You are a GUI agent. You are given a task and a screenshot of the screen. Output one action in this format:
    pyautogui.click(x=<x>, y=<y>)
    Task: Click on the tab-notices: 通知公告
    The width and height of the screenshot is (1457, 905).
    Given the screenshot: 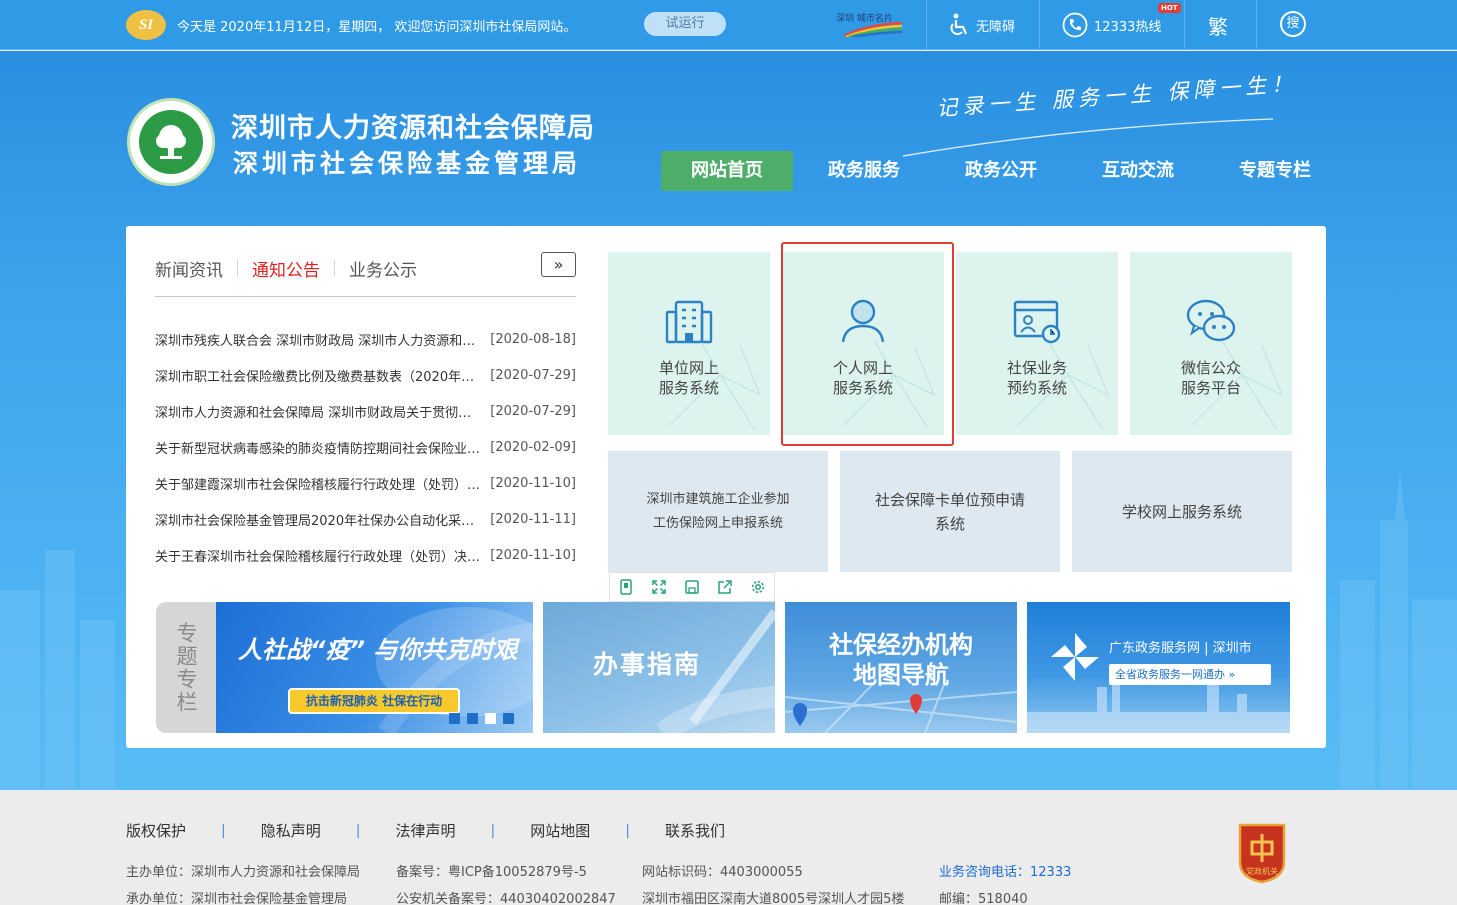 What is the action you would take?
    pyautogui.click(x=286, y=268)
    